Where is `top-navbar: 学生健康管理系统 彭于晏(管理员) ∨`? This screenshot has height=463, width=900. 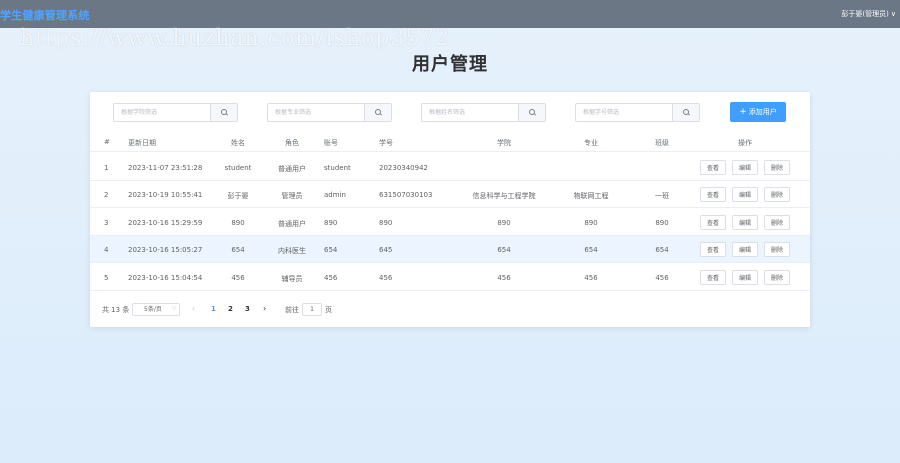
top-navbar: 学生健康管理系统 彭于晏(管理员) ∨ is located at coordinates (450, 14).